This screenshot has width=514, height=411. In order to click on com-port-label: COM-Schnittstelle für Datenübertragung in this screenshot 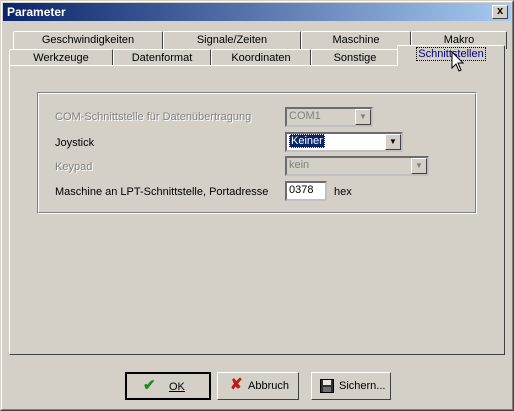, I will do `click(153, 117)`.